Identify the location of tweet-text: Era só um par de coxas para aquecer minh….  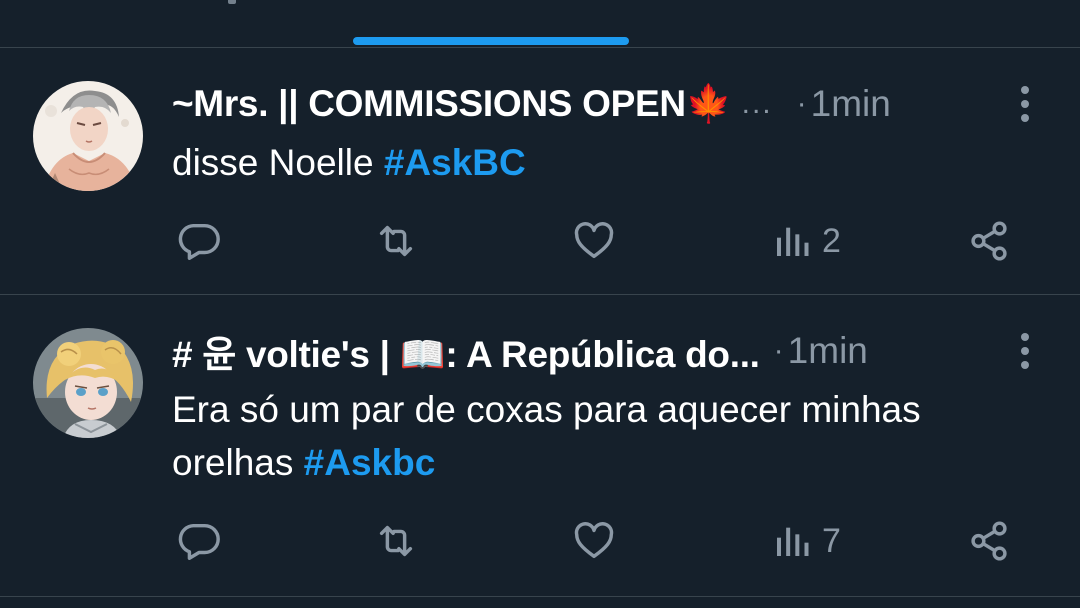
(602, 436).